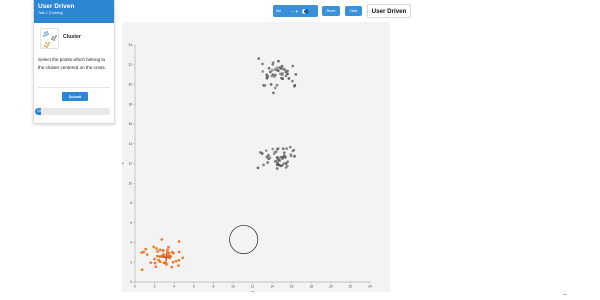  I want to click on corner-divider, so click(565, 295).